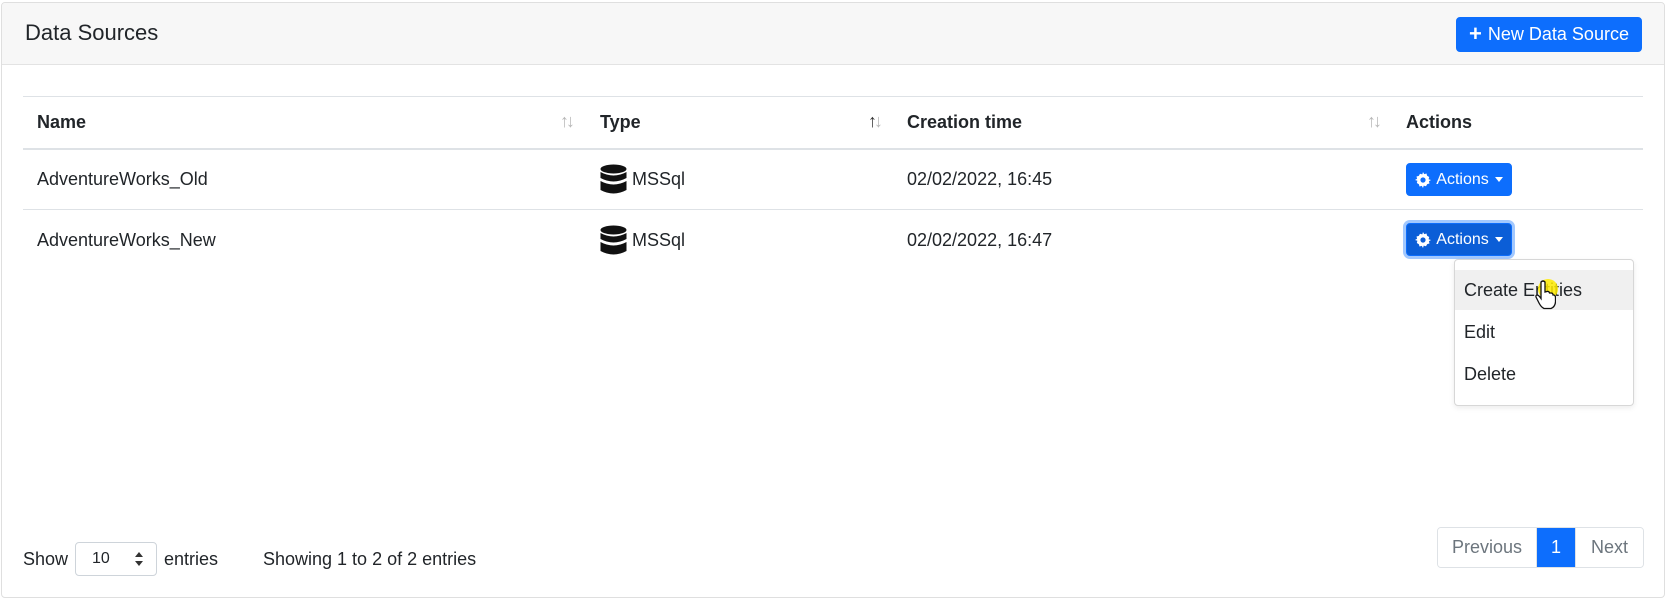 The image size is (1667, 599). I want to click on column-header-actions: Actions, so click(1439, 122).